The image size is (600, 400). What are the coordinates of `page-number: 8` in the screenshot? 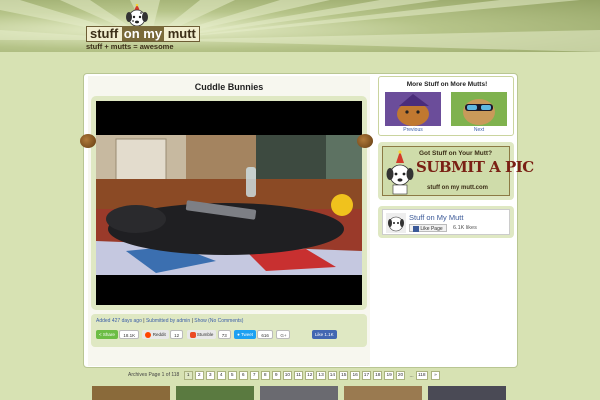 It's located at (265, 375).